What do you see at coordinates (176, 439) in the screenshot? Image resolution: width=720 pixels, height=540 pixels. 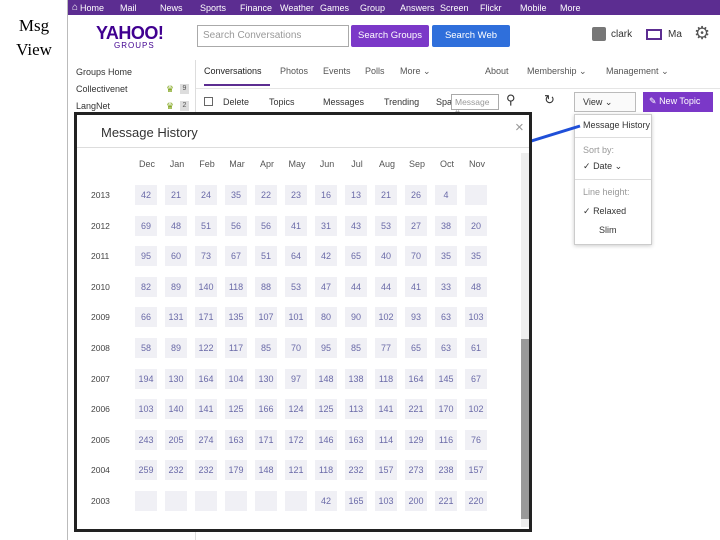 I see `month-count-cell: 205` at bounding box center [176, 439].